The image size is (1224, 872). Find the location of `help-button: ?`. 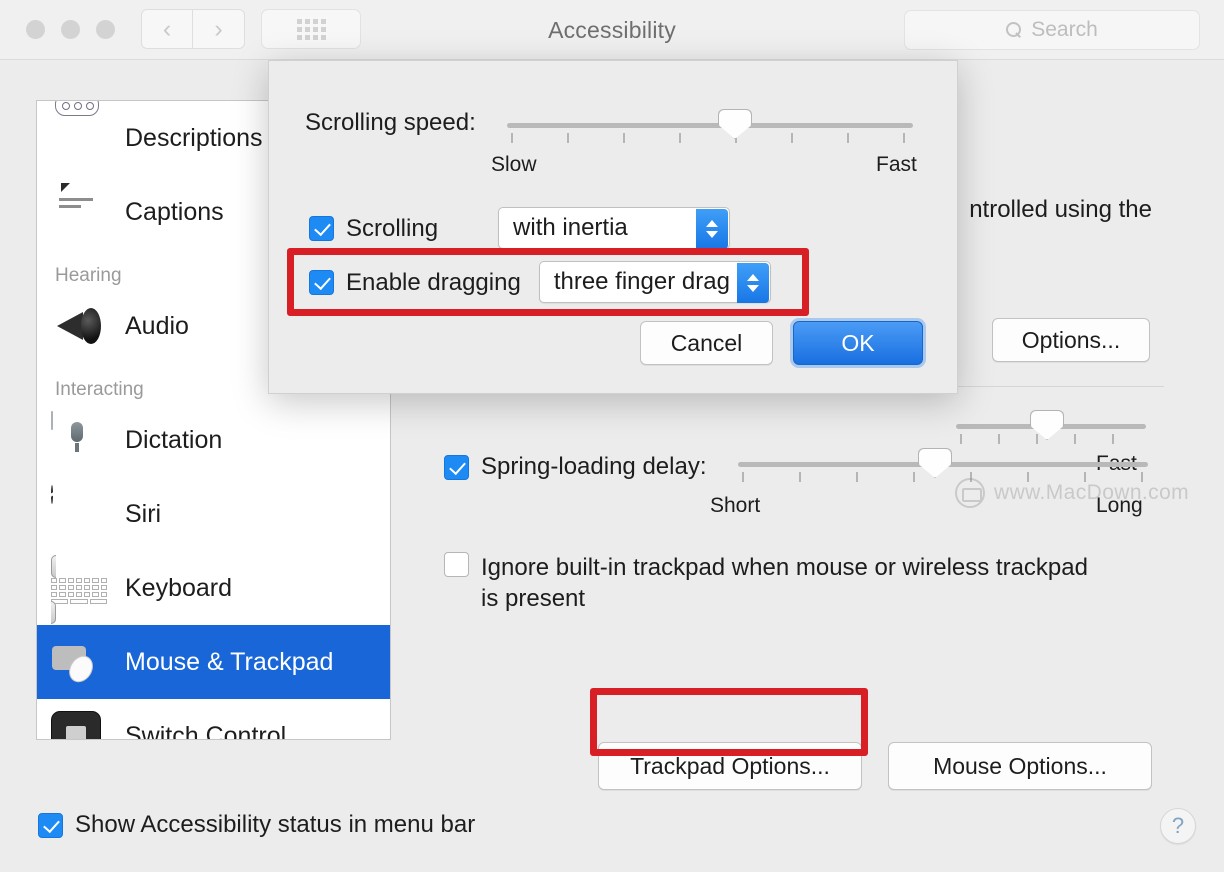

help-button: ? is located at coordinates (1178, 826).